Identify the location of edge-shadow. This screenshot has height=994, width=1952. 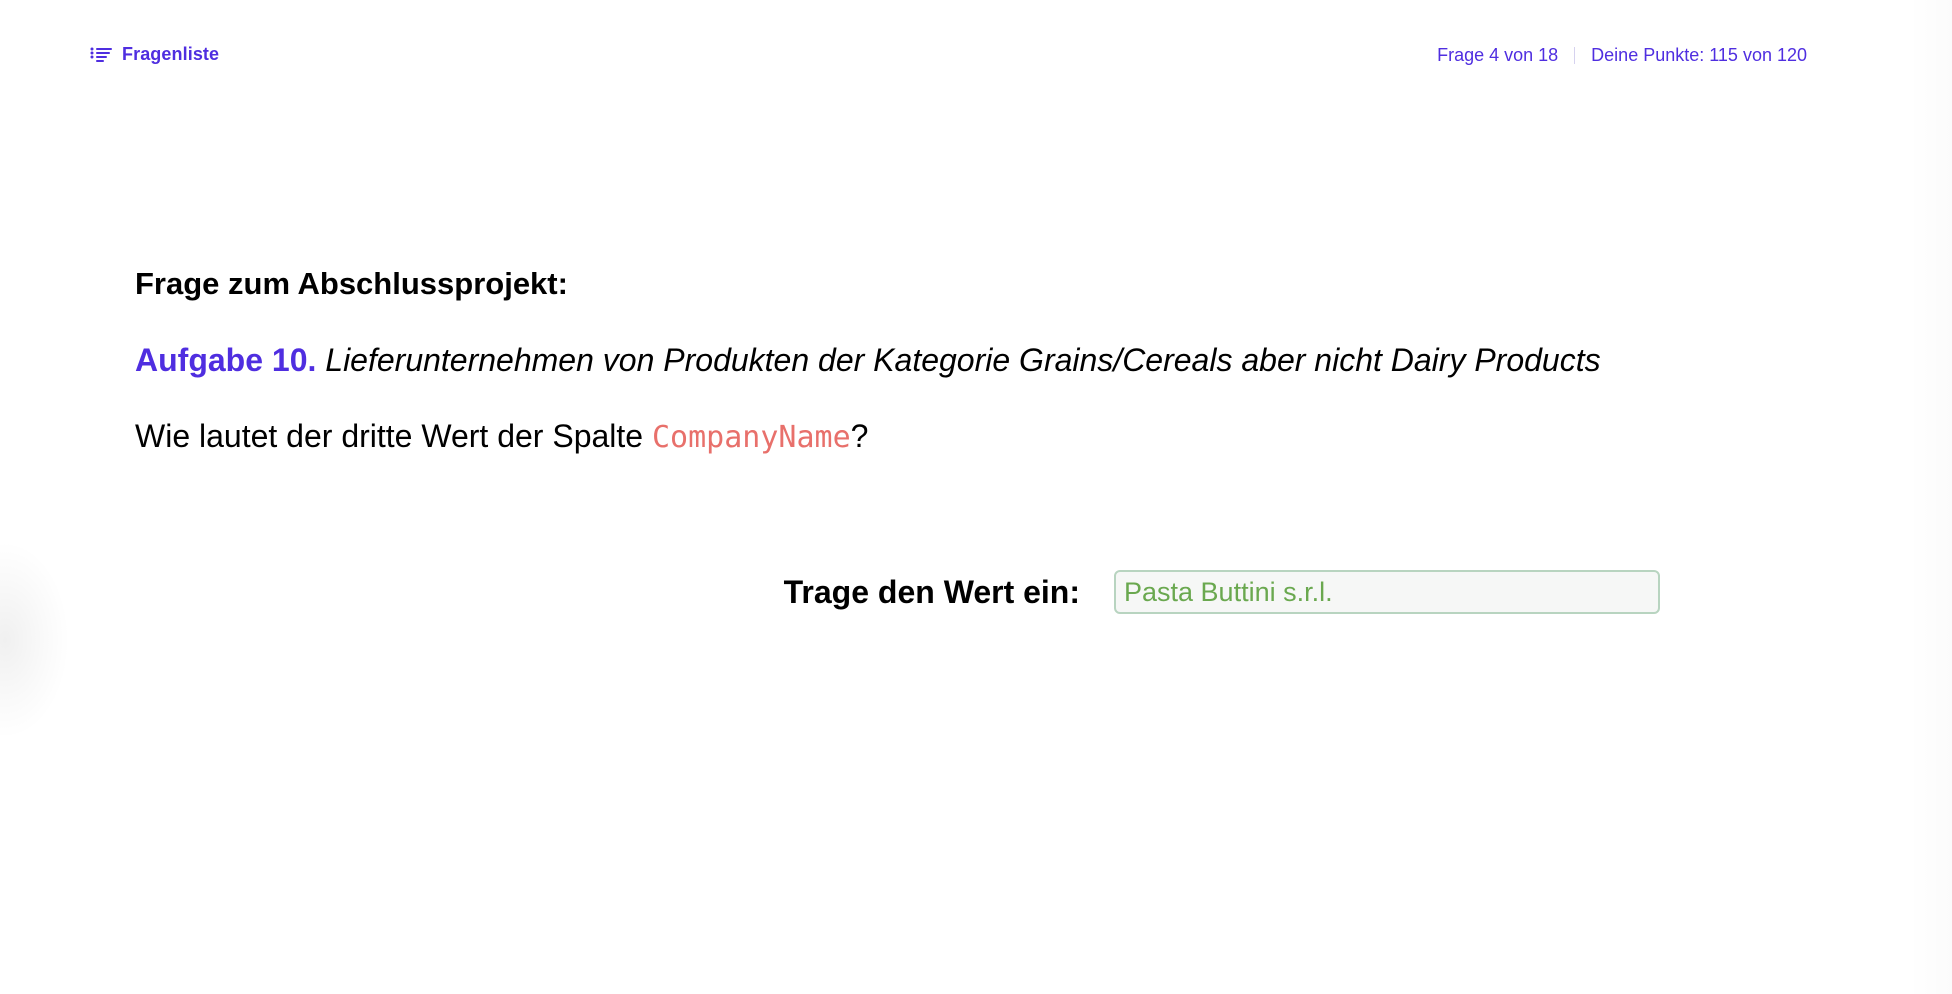
(35, 640).